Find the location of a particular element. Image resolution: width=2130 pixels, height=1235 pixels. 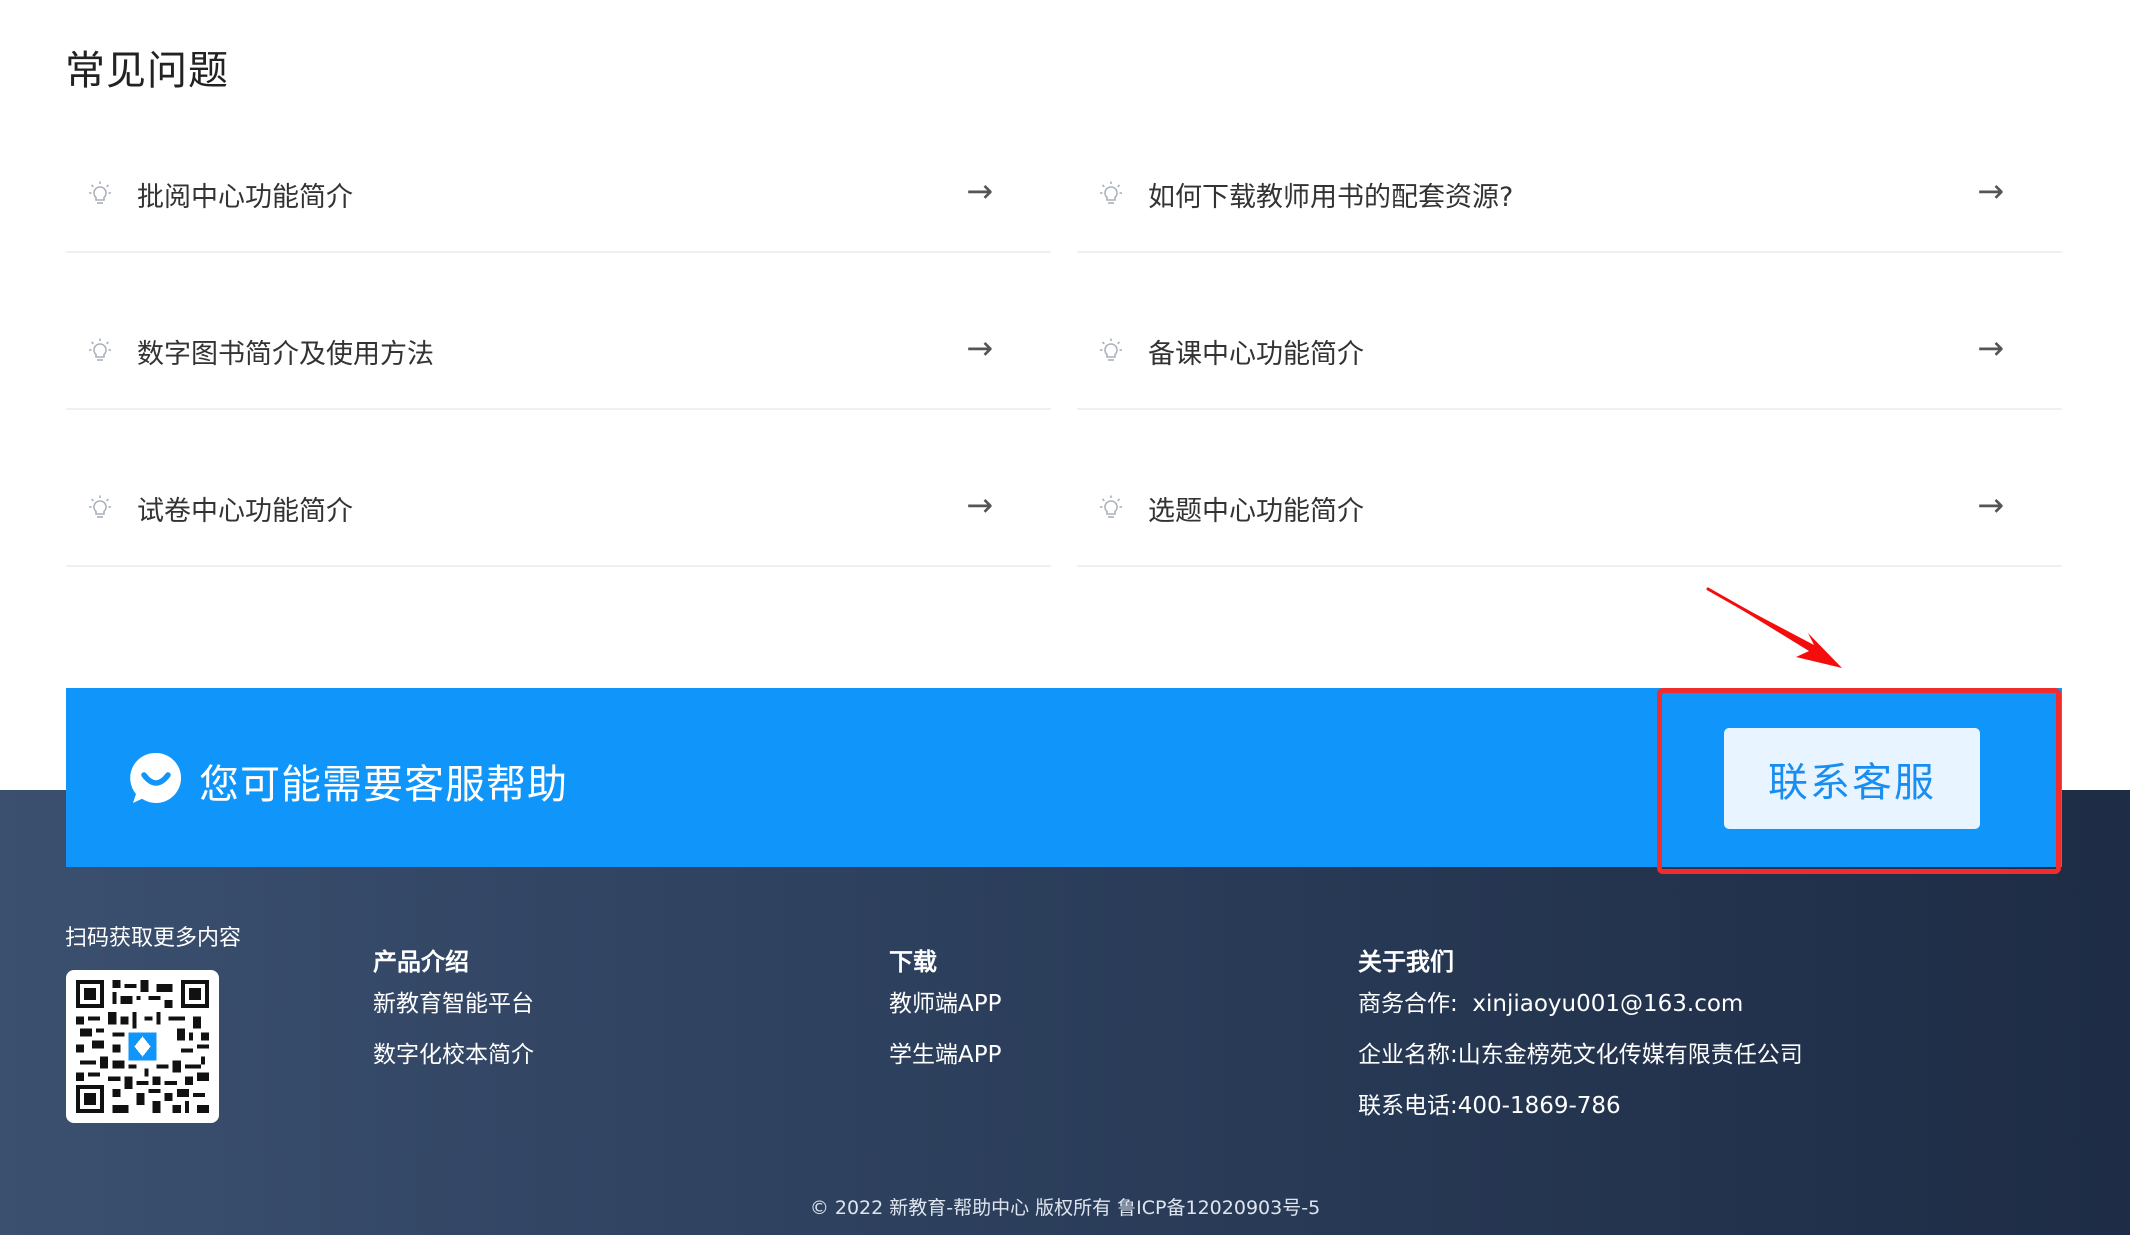

qr-code is located at coordinates (142, 1046).